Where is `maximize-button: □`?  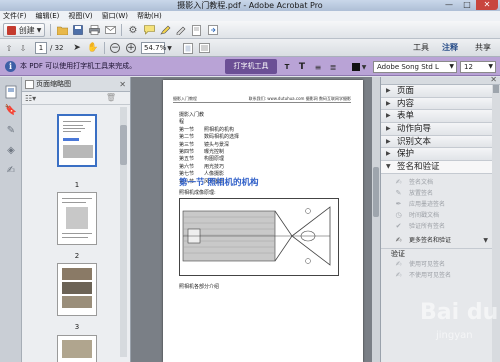 maximize-button: □ is located at coordinates (467, 5).